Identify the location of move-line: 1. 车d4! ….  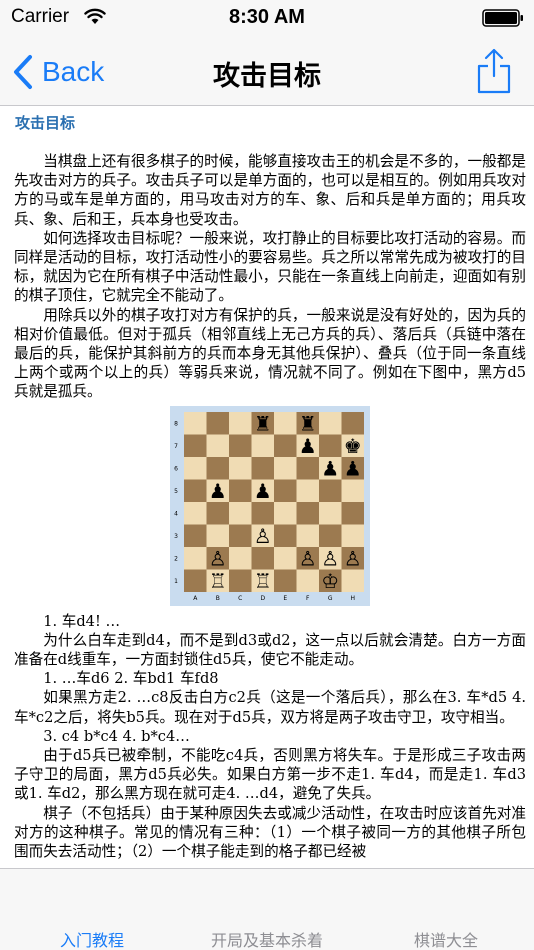
(82, 621).